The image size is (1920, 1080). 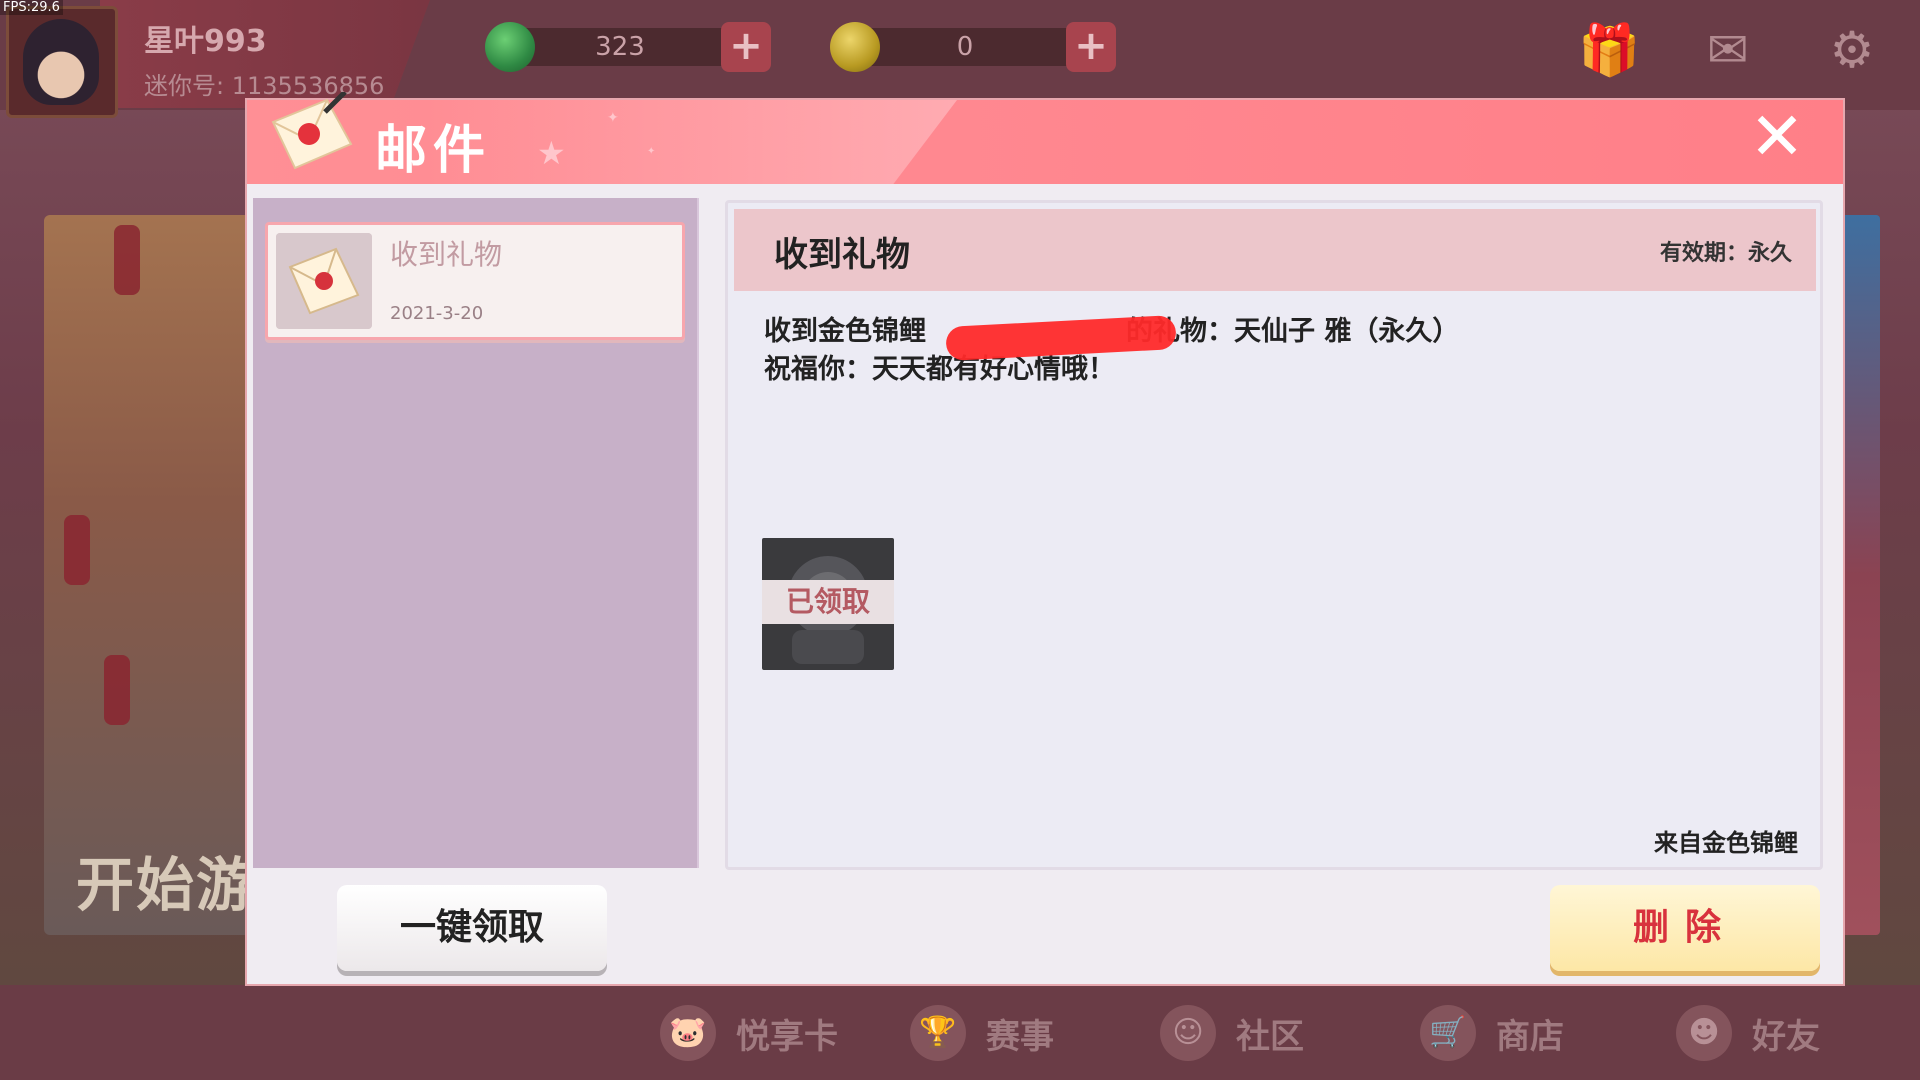 What do you see at coordinates (980, 47) in the screenshot?
I see `currency-coin: 0 +` at bounding box center [980, 47].